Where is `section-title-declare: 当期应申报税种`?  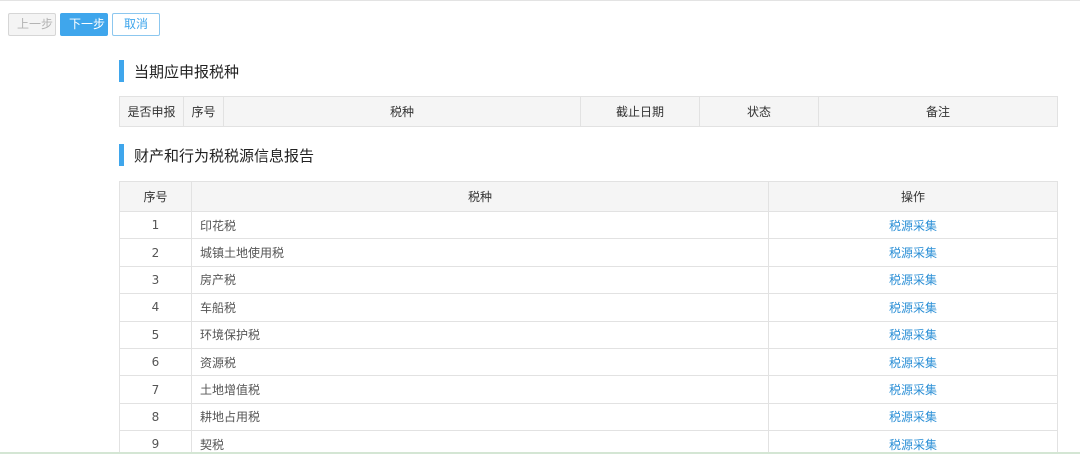
section-title-declare: 当期应申报税种 is located at coordinates (179, 71).